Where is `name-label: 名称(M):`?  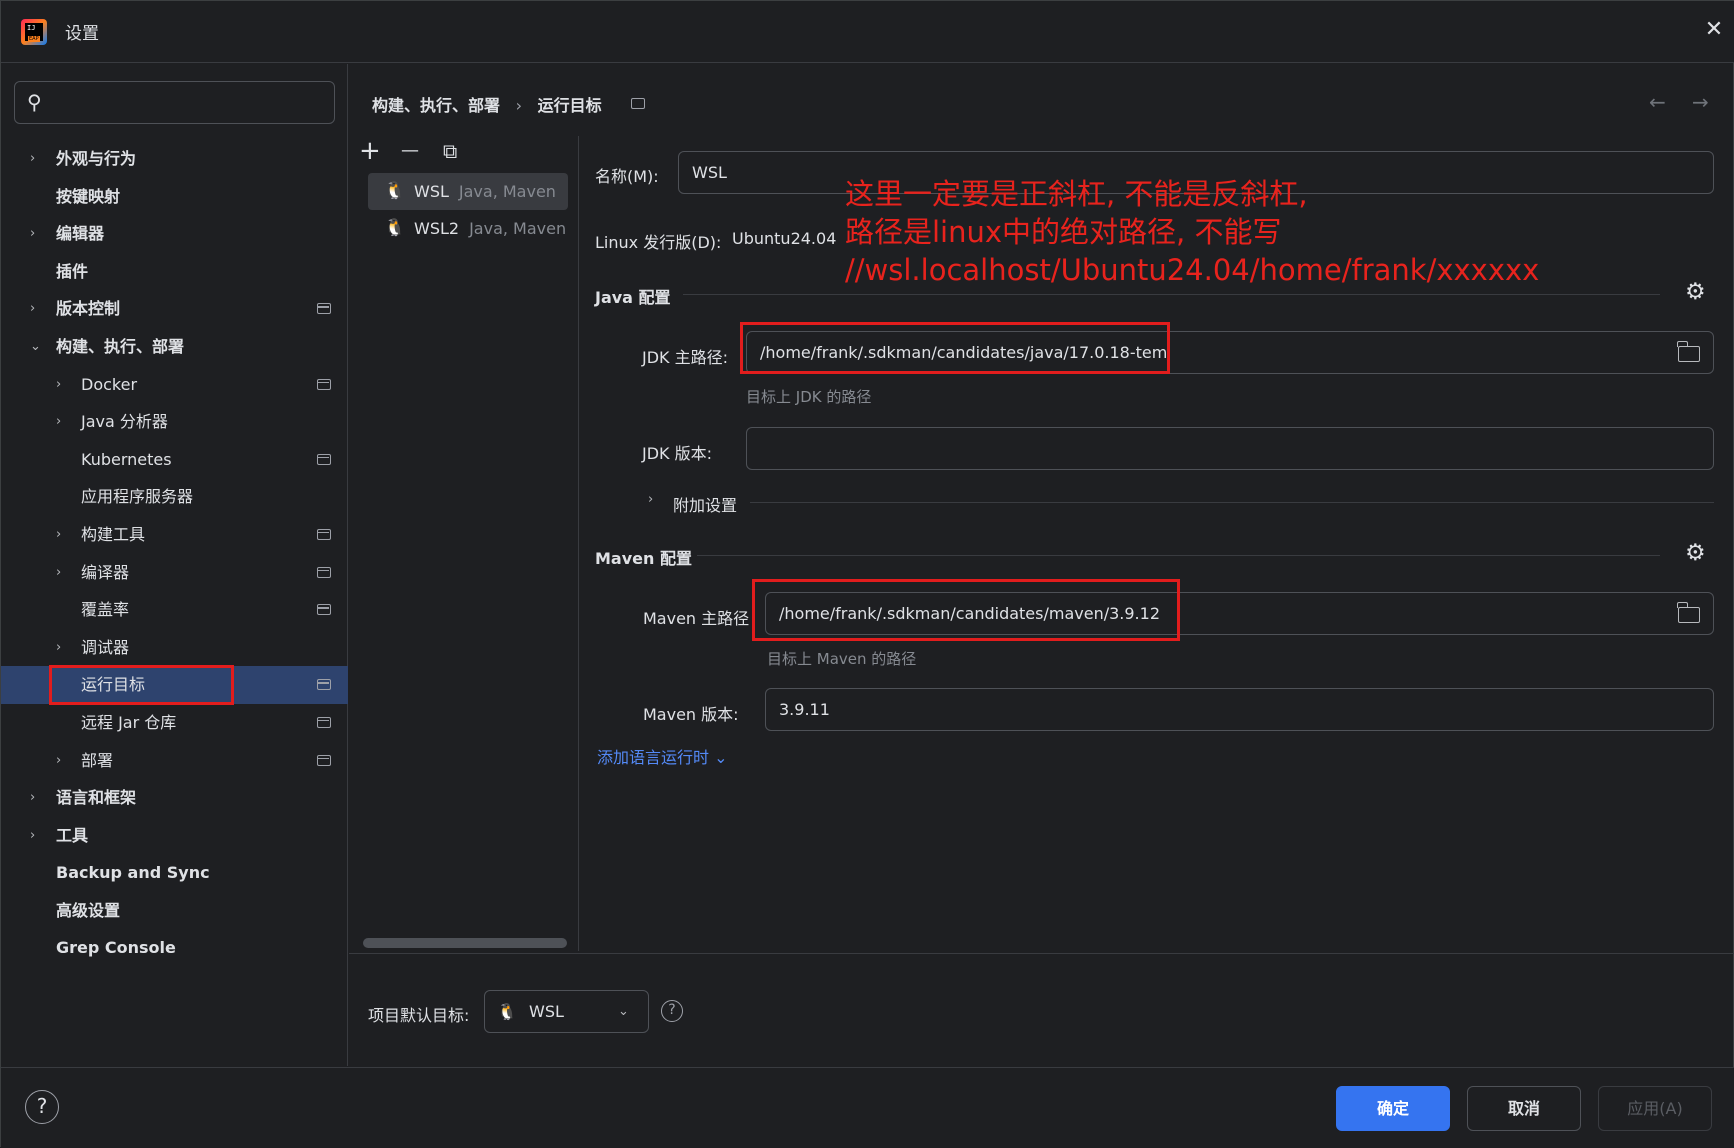 name-label: 名称(M): is located at coordinates (627, 176).